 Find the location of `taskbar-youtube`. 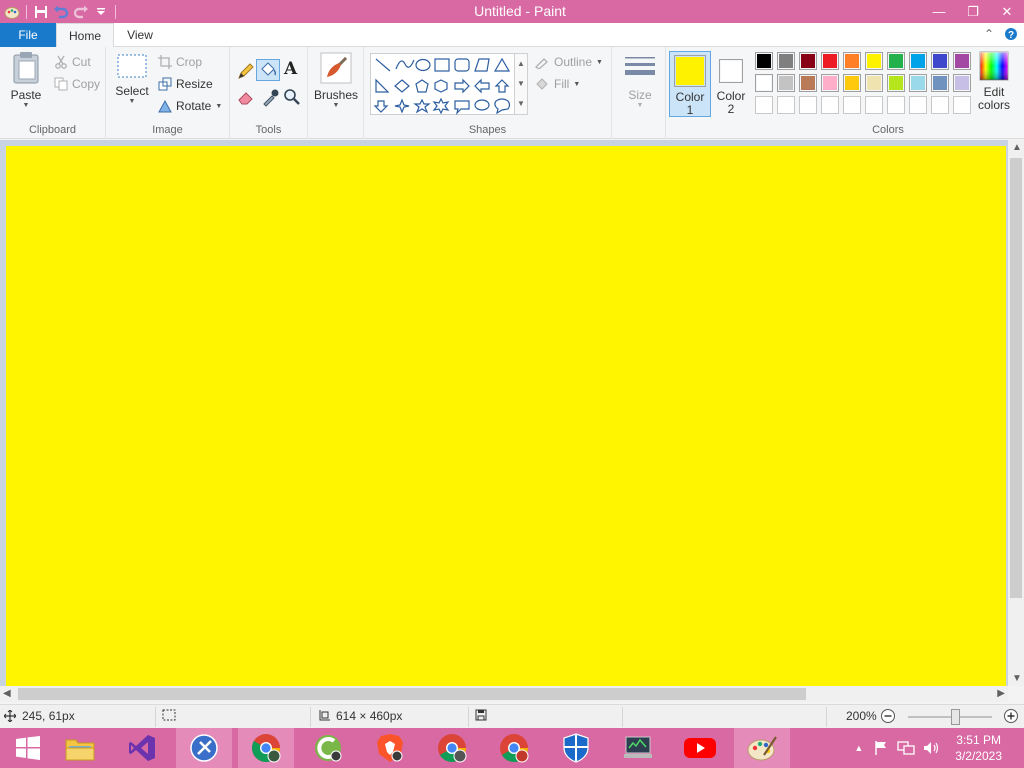

taskbar-youtube is located at coordinates (700, 748).